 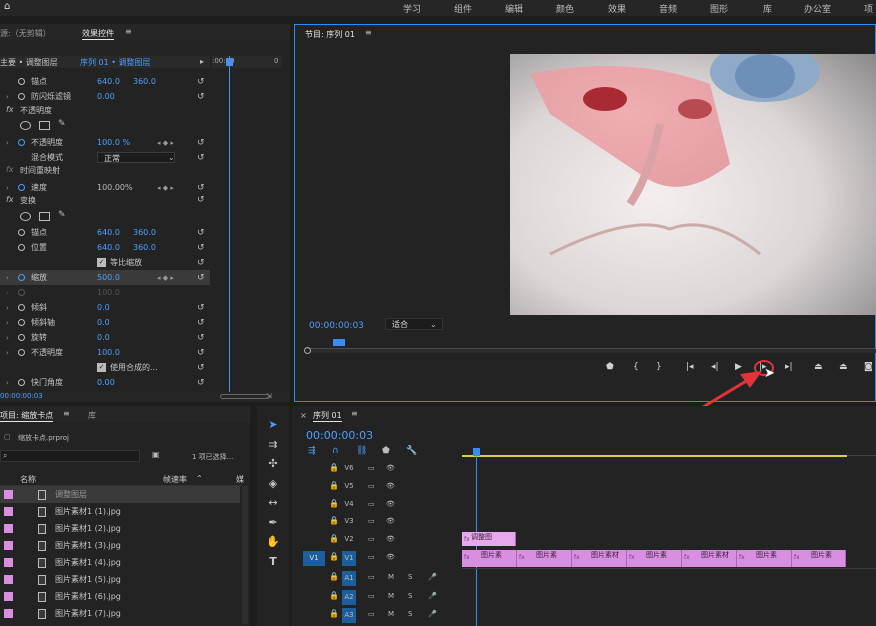 What do you see at coordinates (66, 413) in the screenshot?
I see `project-menu-icon: ≡` at bounding box center [66, 413].